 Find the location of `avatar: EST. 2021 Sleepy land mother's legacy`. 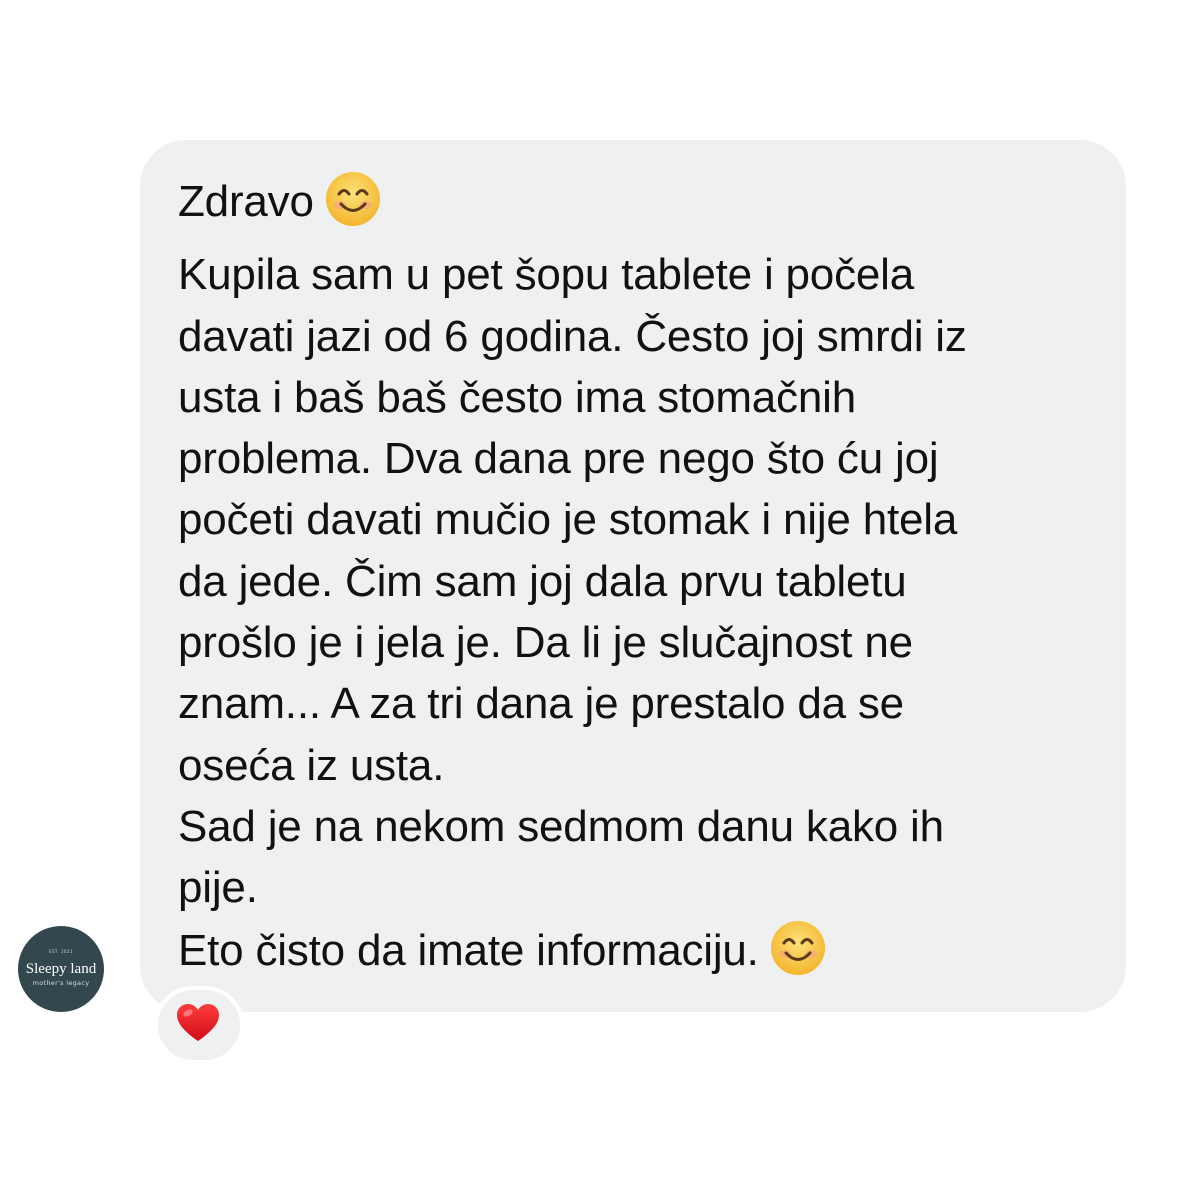

avatar: EST. 2021 Sleepy land mother's legacy is located at coordinates (61, 969).